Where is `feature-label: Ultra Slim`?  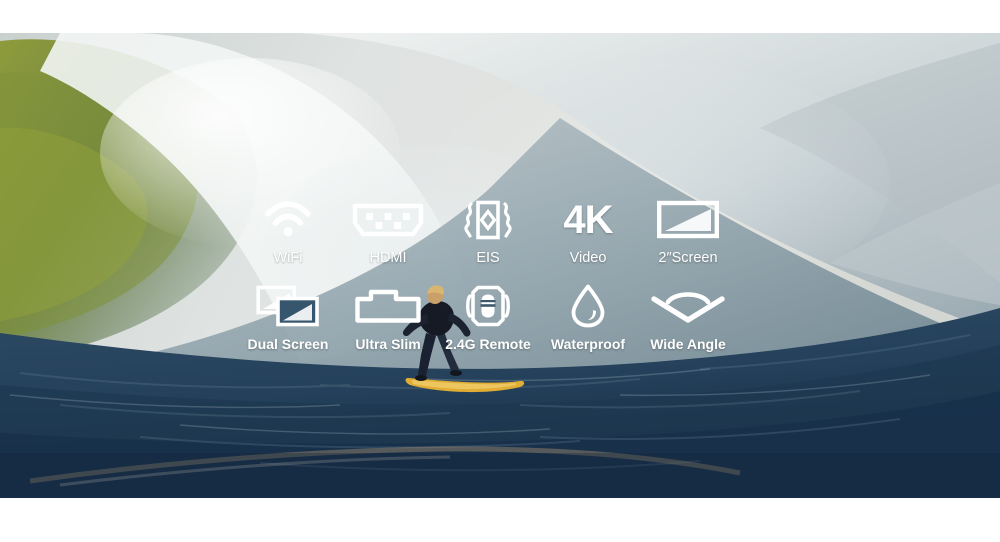 feature-label: Ultra Slim is located at coordinates (388, 343).